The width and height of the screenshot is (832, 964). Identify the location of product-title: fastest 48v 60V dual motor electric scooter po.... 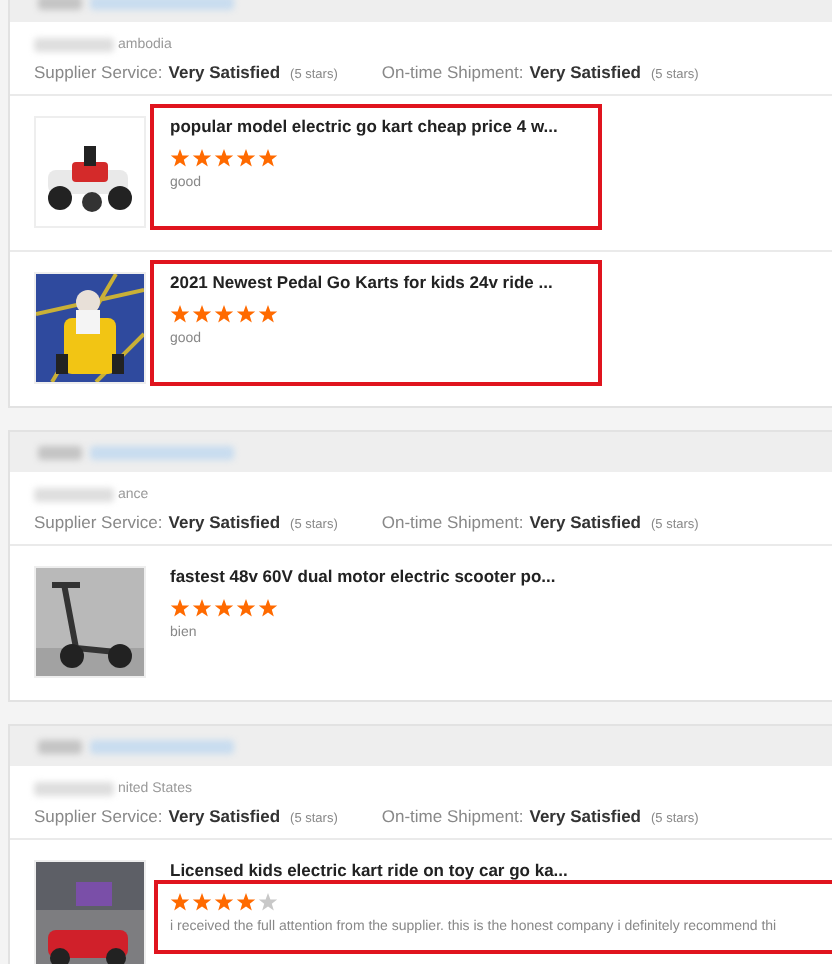
(376, 576).